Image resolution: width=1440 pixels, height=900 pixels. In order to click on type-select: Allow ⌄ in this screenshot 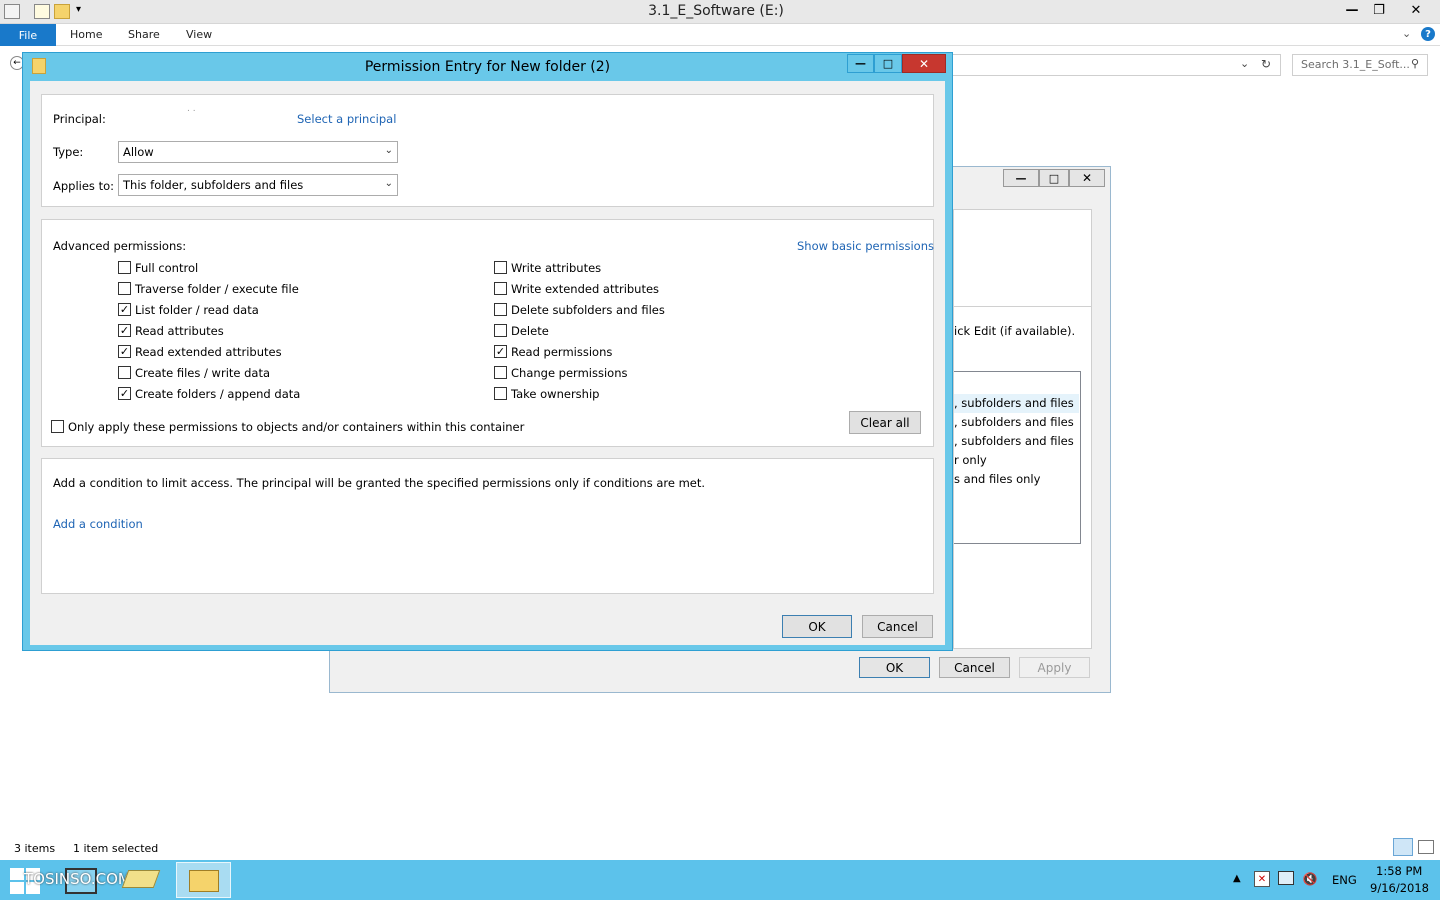, I will do `click(258, 152)`.